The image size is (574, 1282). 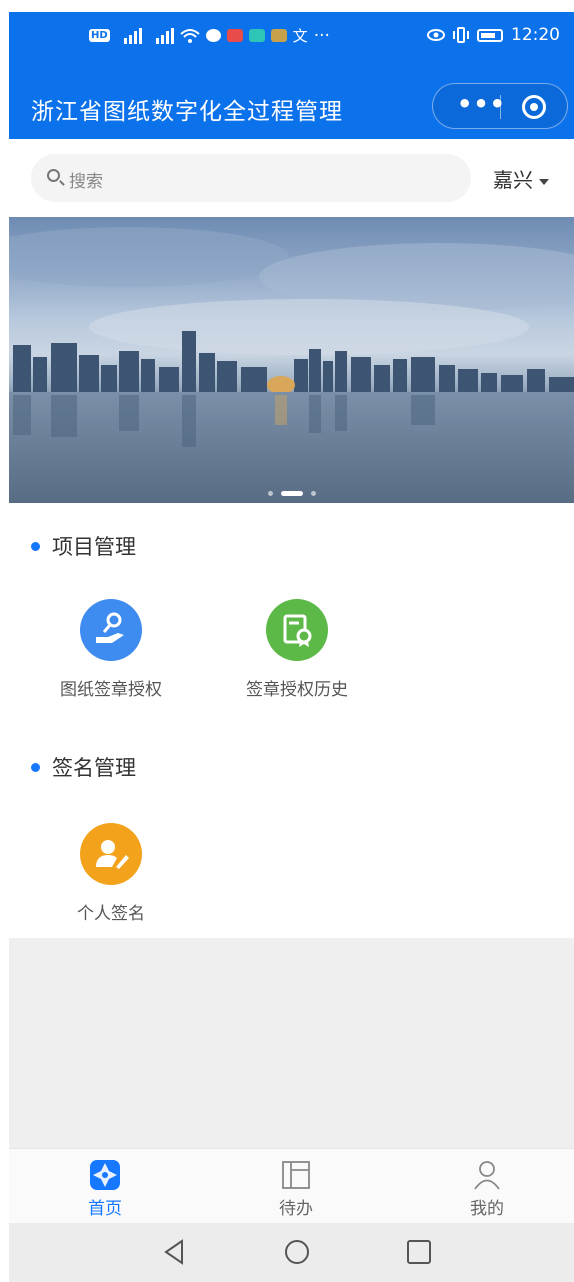 I want to click on bottom-tab-bar: 首页 待办 我的, so click(x=291, y=1186).